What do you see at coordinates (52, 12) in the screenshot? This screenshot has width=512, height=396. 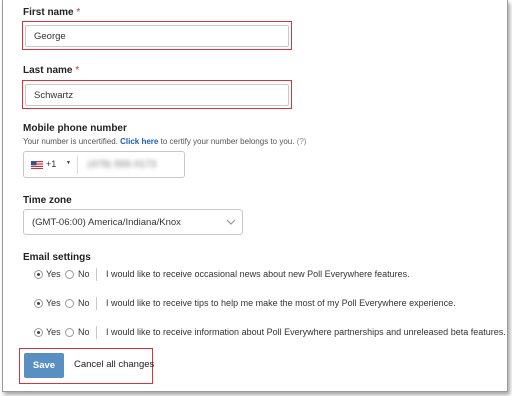 I see `first-name-label: First name *` at bounding box center [52, 12].